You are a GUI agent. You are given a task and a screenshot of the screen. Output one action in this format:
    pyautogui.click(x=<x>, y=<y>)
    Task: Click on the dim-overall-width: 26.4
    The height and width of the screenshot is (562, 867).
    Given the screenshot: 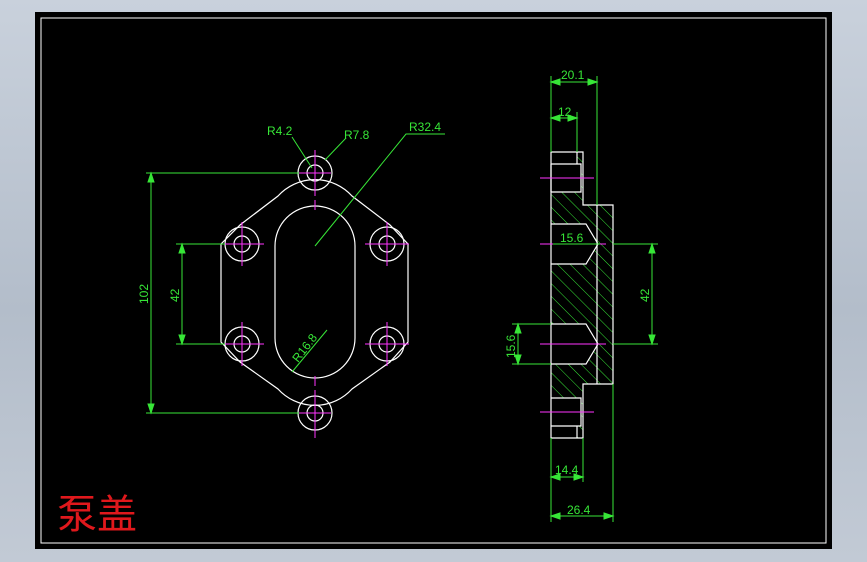 What is the action you would take?
    pyautogui.click(x=579, y=510)
    